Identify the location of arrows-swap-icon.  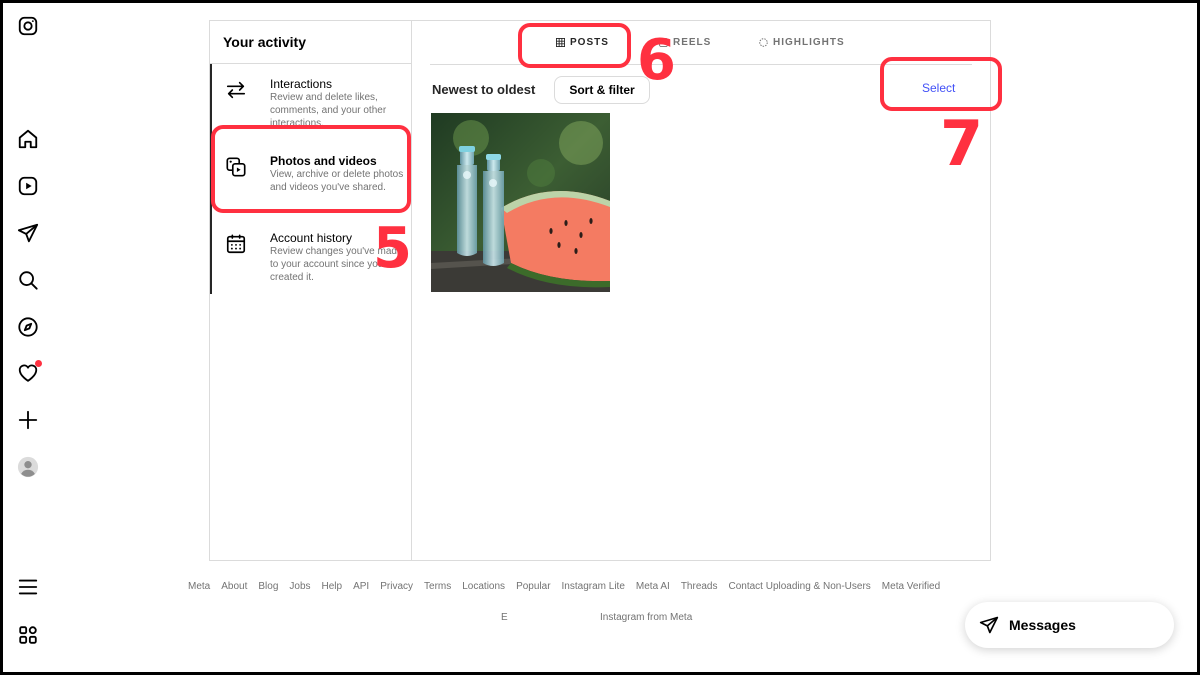
(236, 90).